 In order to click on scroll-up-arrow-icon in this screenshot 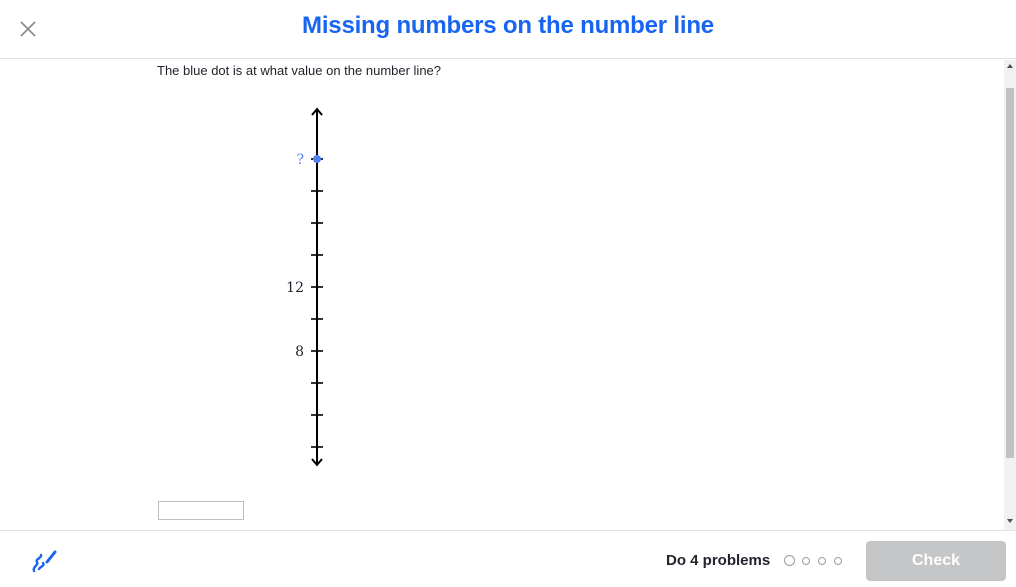, I will do `click(1010, 66)`.